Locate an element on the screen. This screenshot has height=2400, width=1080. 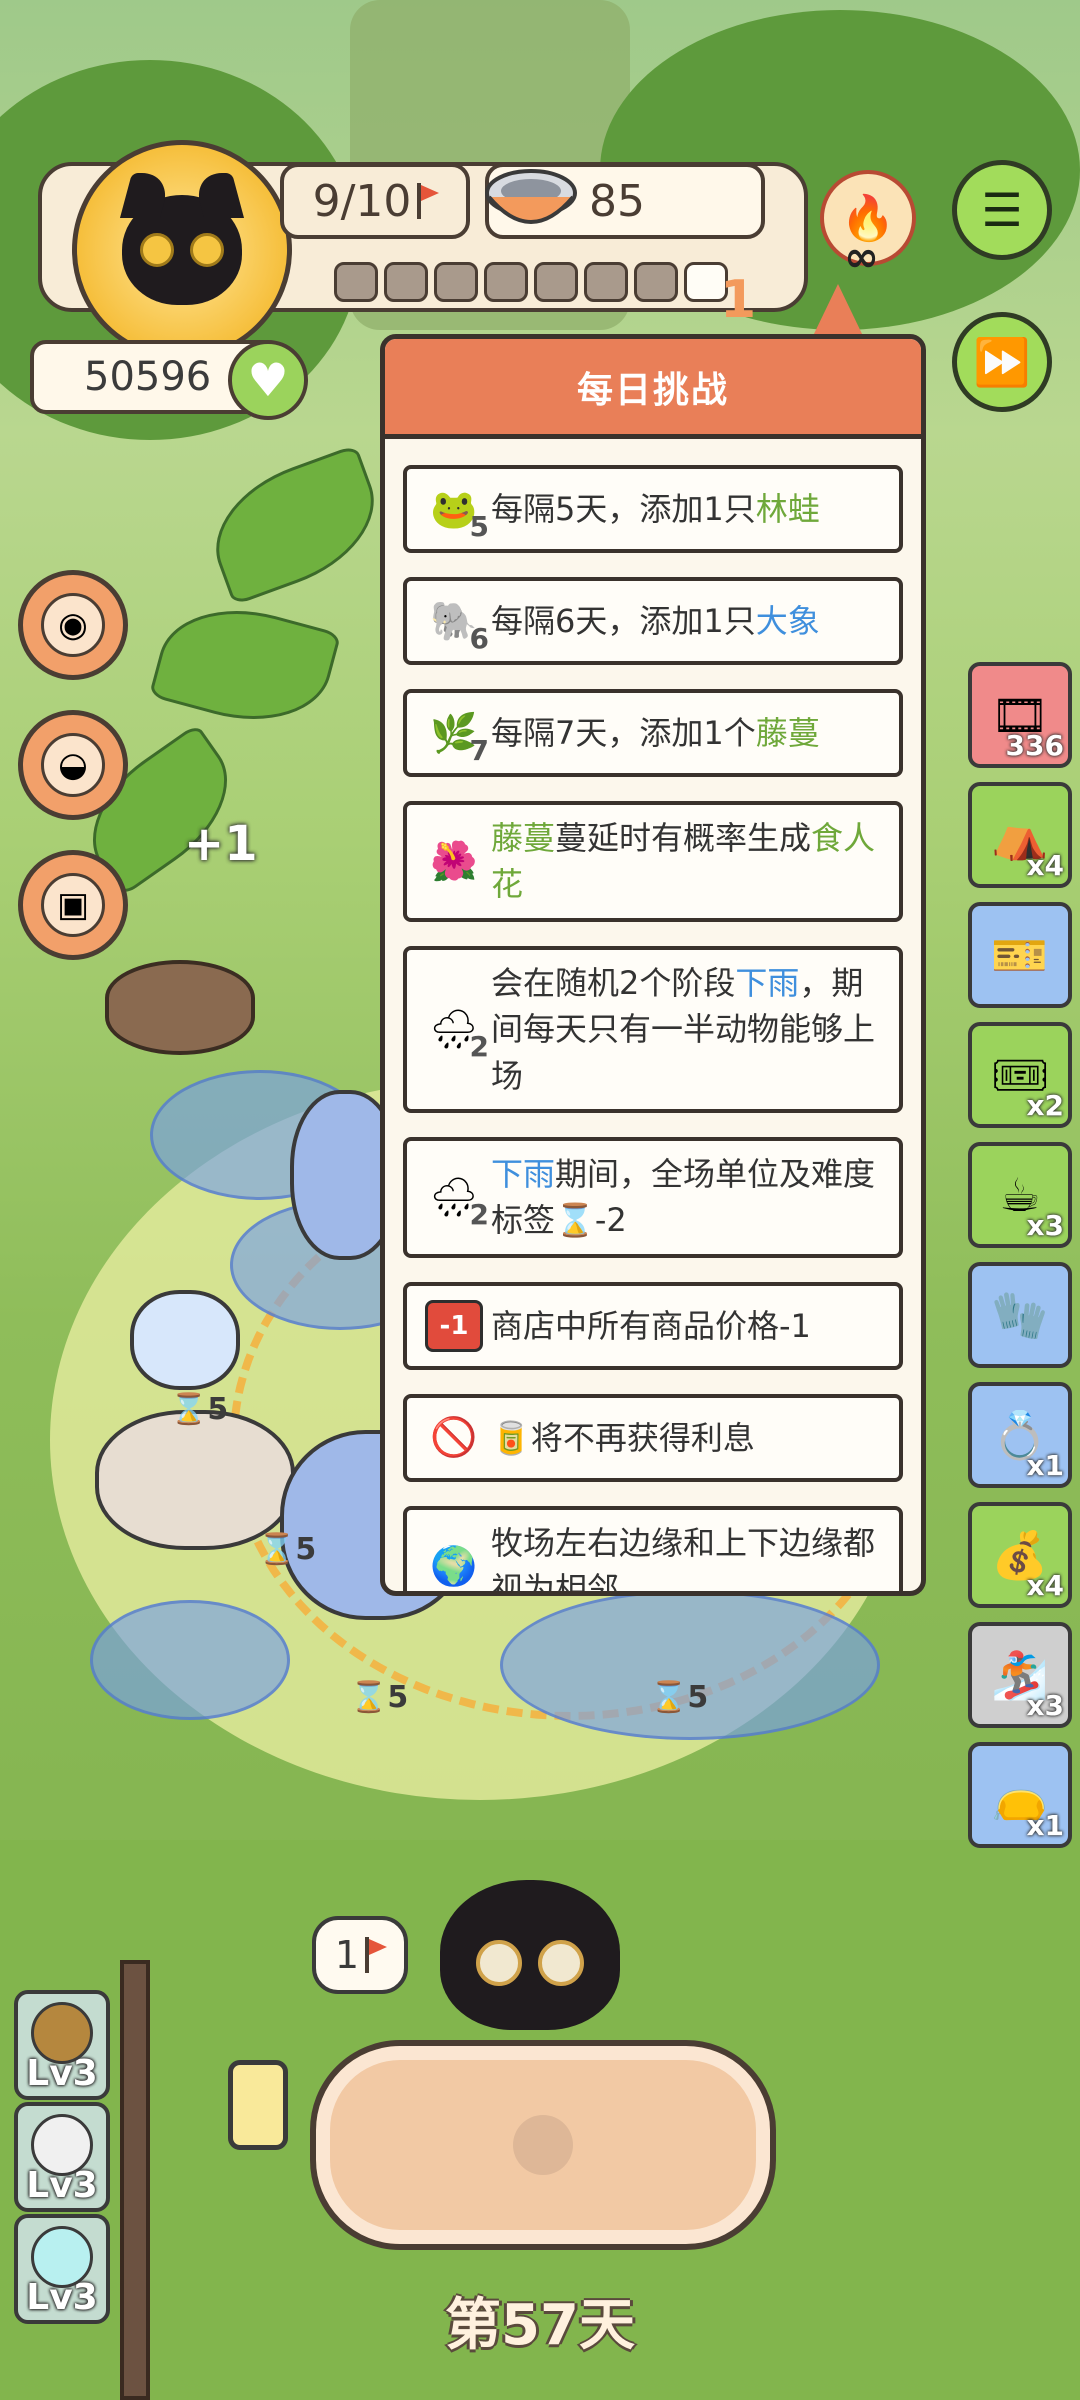
rule-text: 藤蔓蔓延时有概率生成食人花 is located at coordinates (683, 861).